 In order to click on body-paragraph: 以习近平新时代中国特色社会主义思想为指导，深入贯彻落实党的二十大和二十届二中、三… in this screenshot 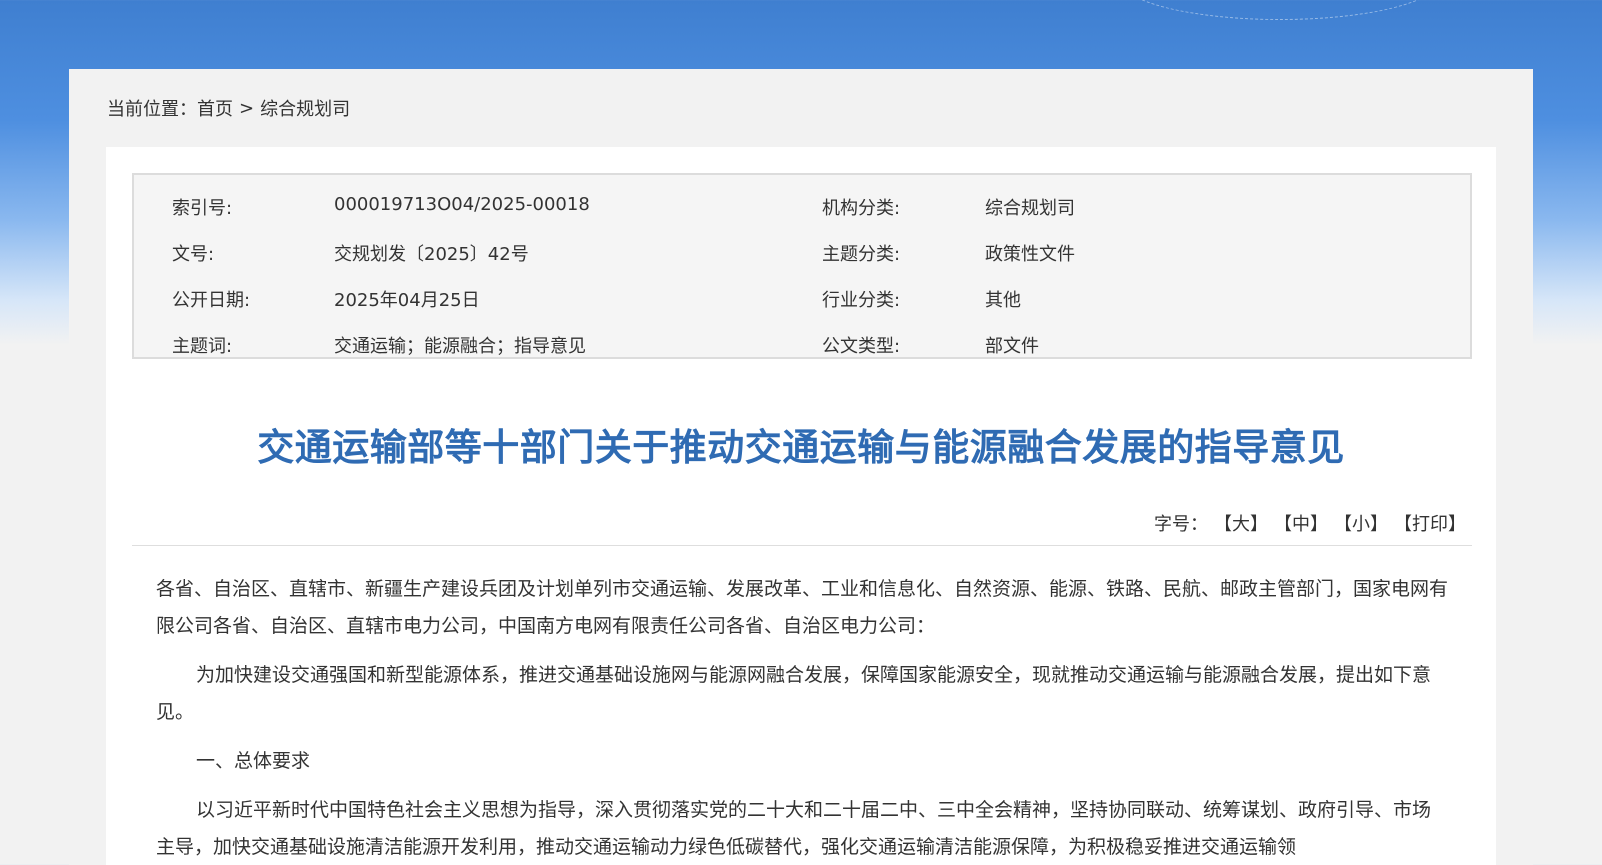, I will do `click(794, 828)`.